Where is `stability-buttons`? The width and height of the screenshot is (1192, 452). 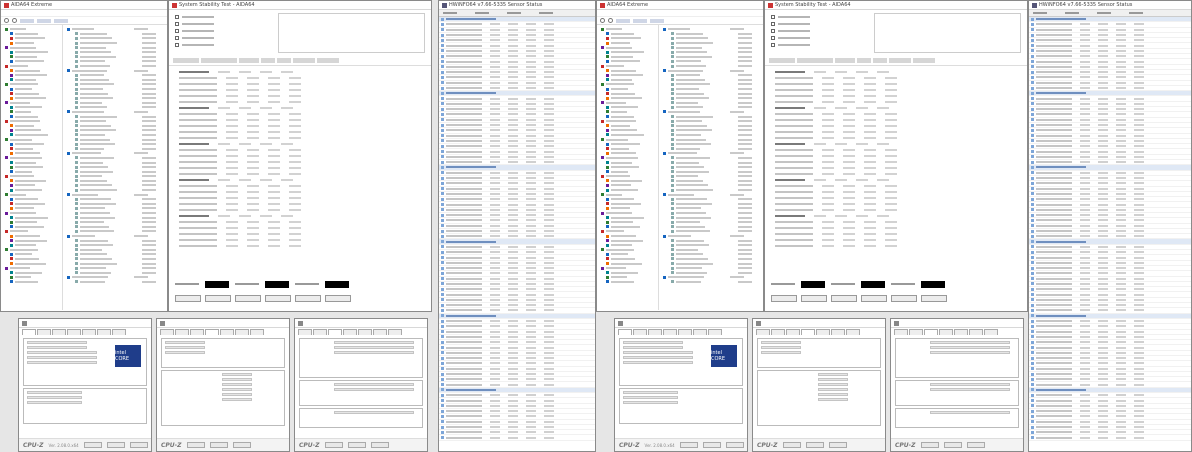
stability-buttons is located at coordinates (300, 298).